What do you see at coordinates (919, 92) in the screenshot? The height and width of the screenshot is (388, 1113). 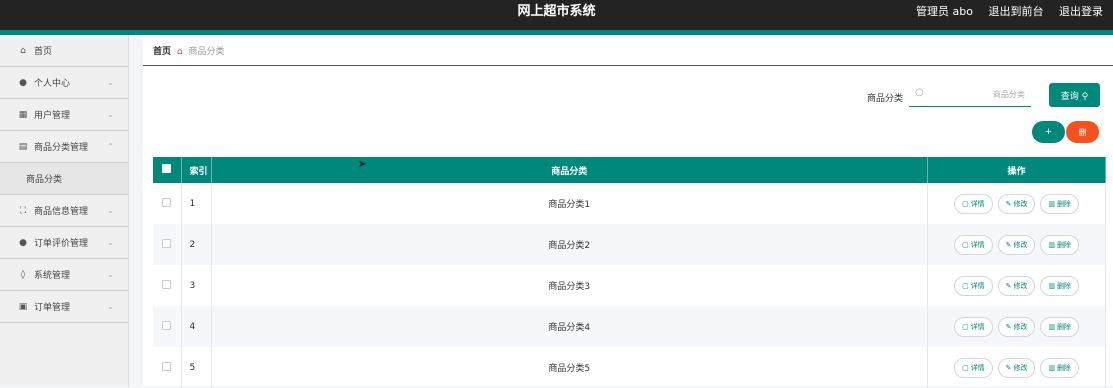 I see `search-icon: ○` at bounding box center [919, 92].